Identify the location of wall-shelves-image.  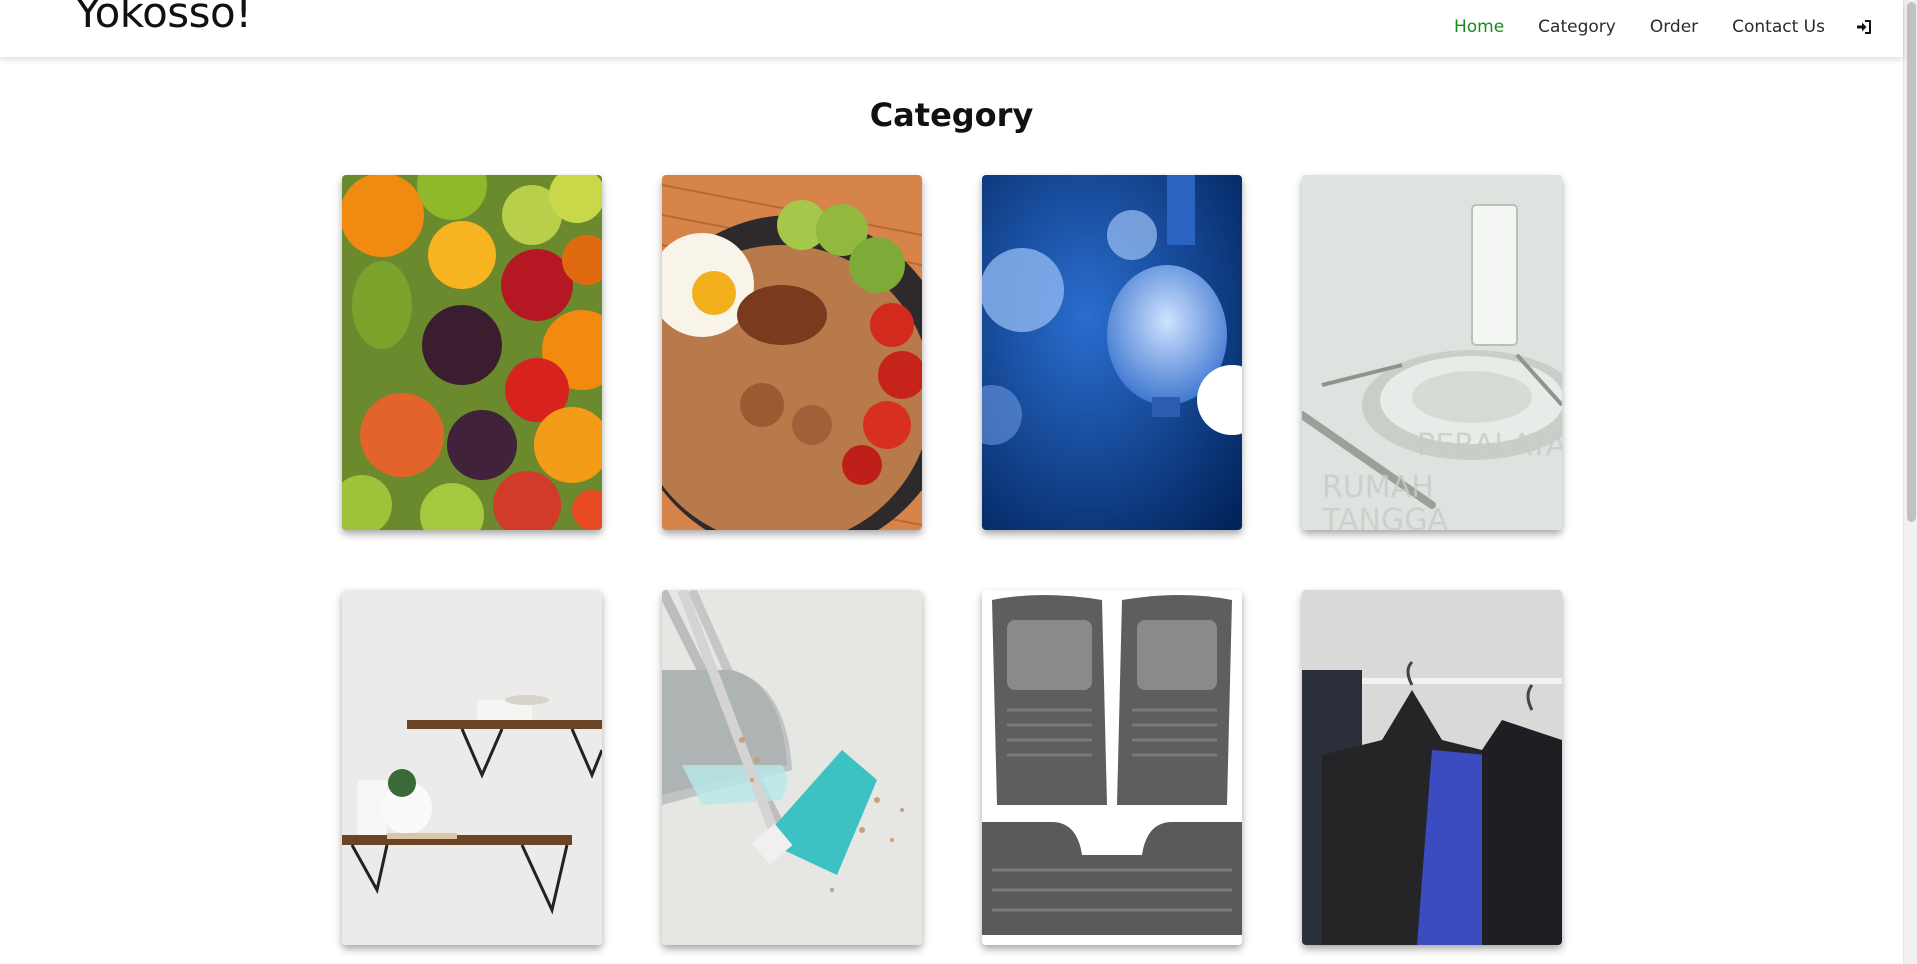
(472, 767).